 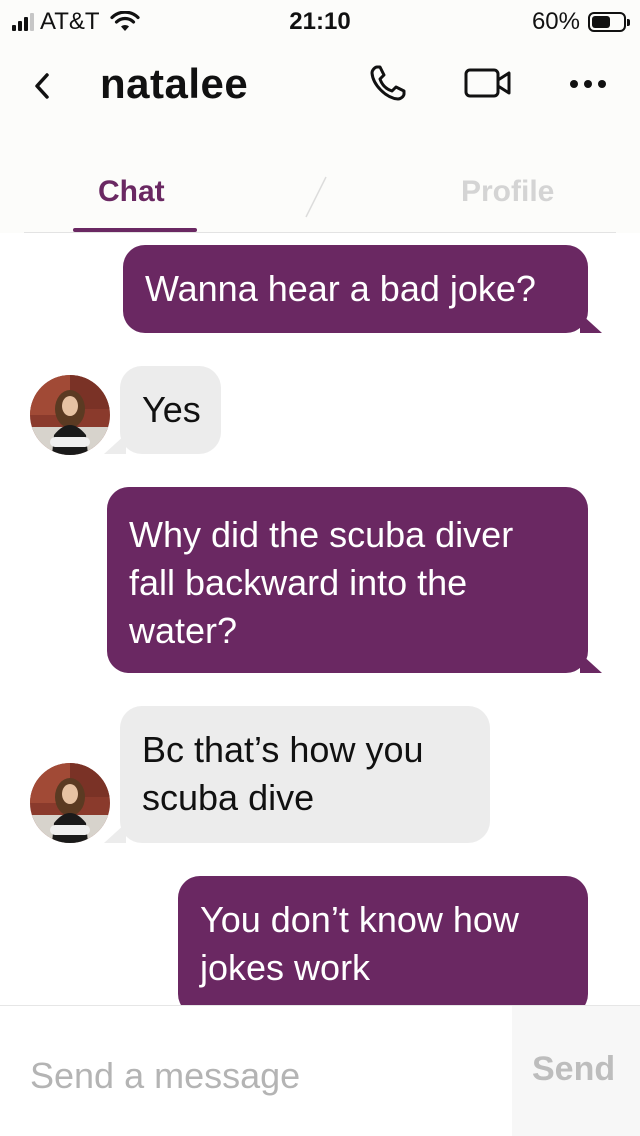 I want to click on send-area: Send, so click(x=576, y=1071).